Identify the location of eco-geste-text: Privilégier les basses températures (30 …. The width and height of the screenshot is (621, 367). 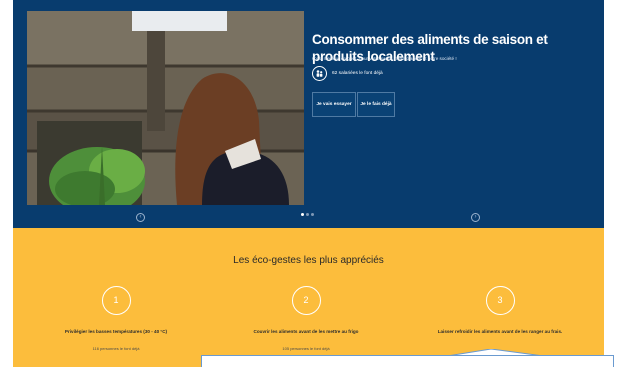
(116, 331).